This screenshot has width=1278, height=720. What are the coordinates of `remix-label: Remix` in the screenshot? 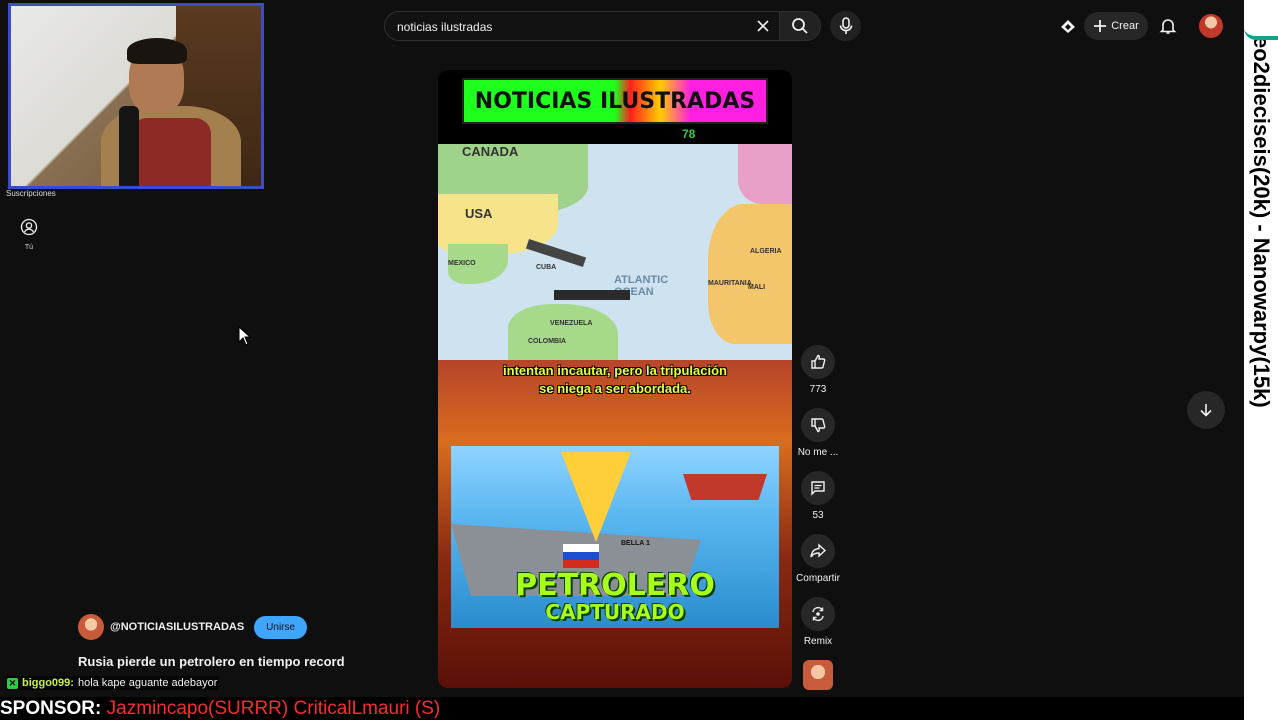 It's located at (818, 641).